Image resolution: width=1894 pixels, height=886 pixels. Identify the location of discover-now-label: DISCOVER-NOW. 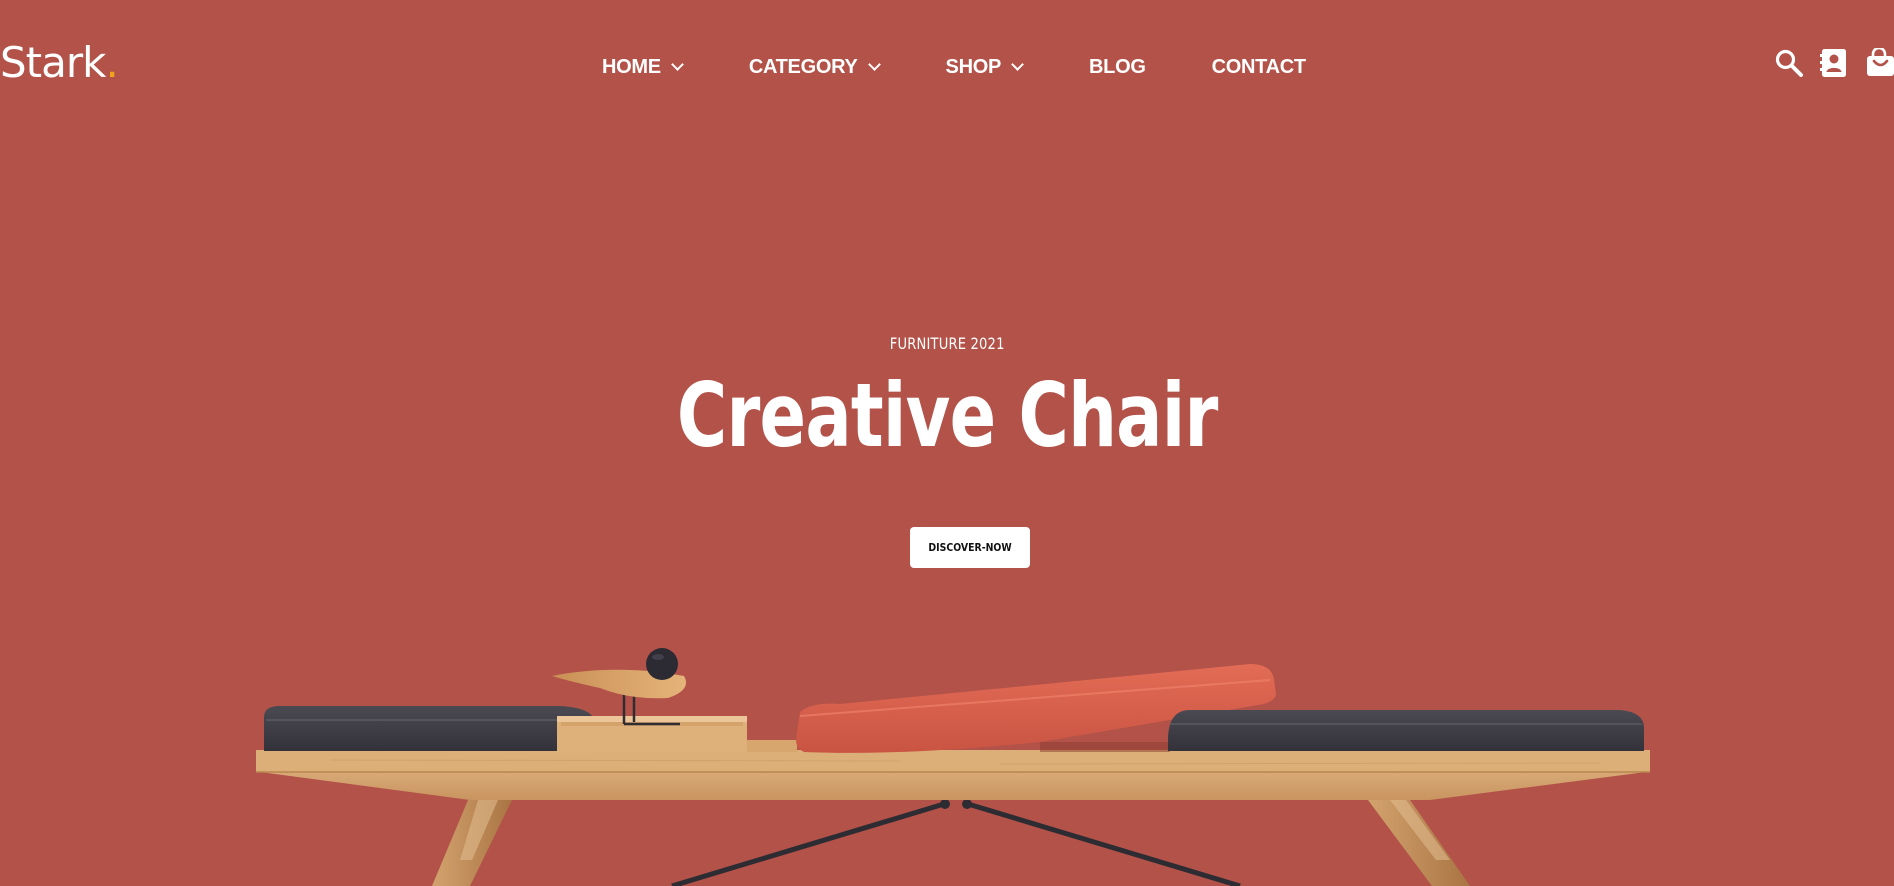
(970, 547).